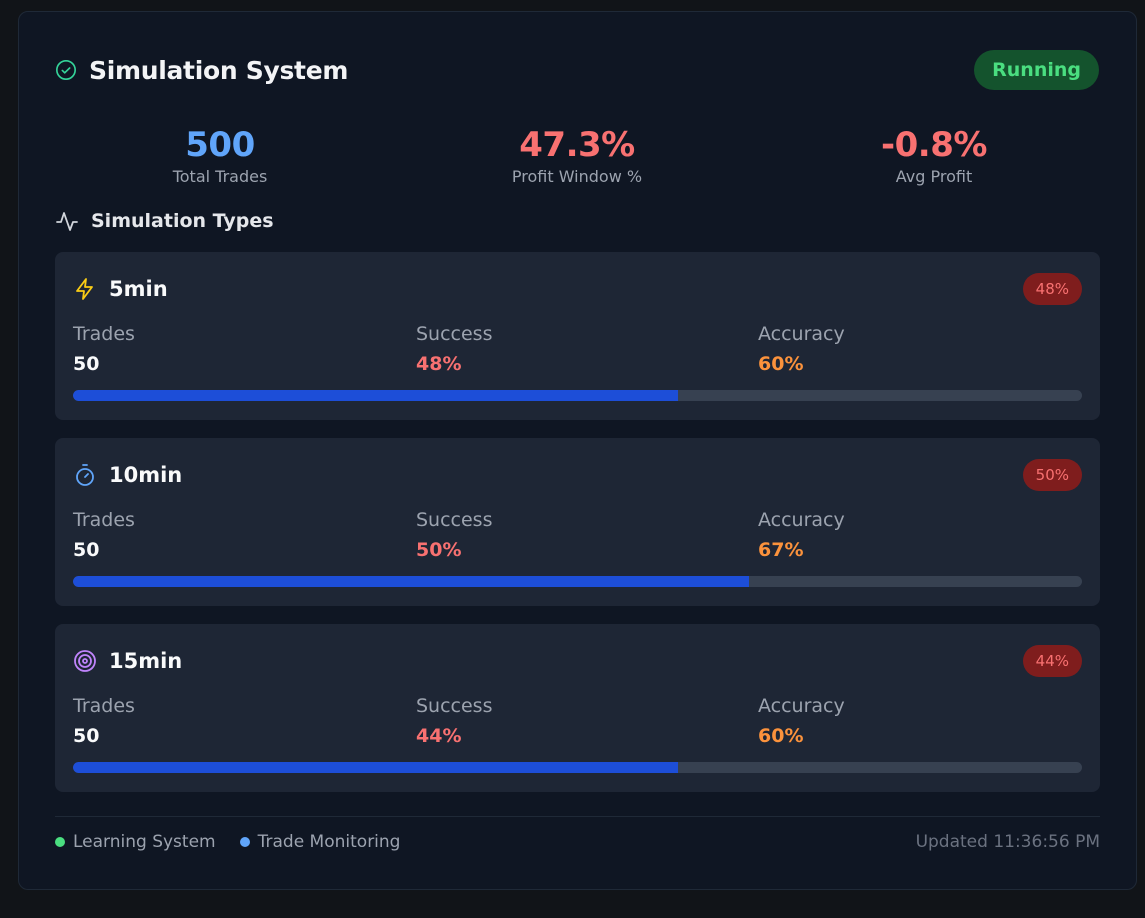  What do you see at coordinates (454, 721) in the screenshot?
I see `metric-success: Success 44%` at bounding box center [454, 721].